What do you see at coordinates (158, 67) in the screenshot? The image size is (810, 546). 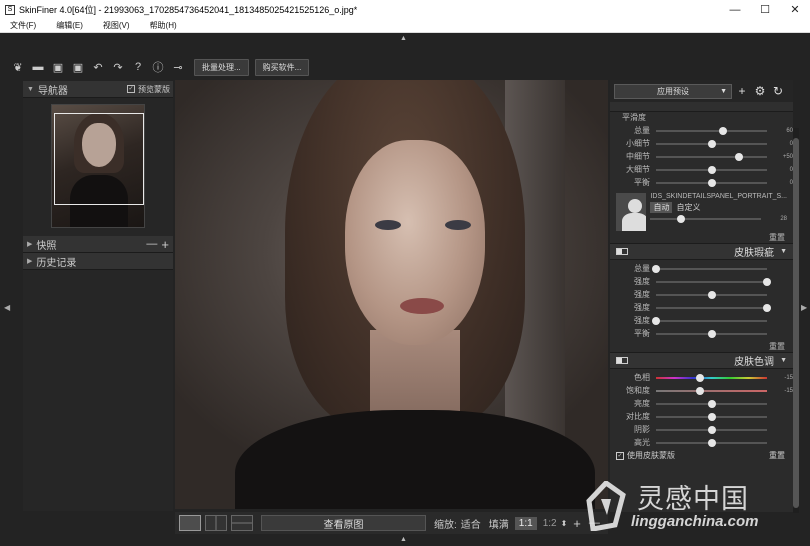 I see `info-icon: ⓘ` at bounding box center [158, 67].